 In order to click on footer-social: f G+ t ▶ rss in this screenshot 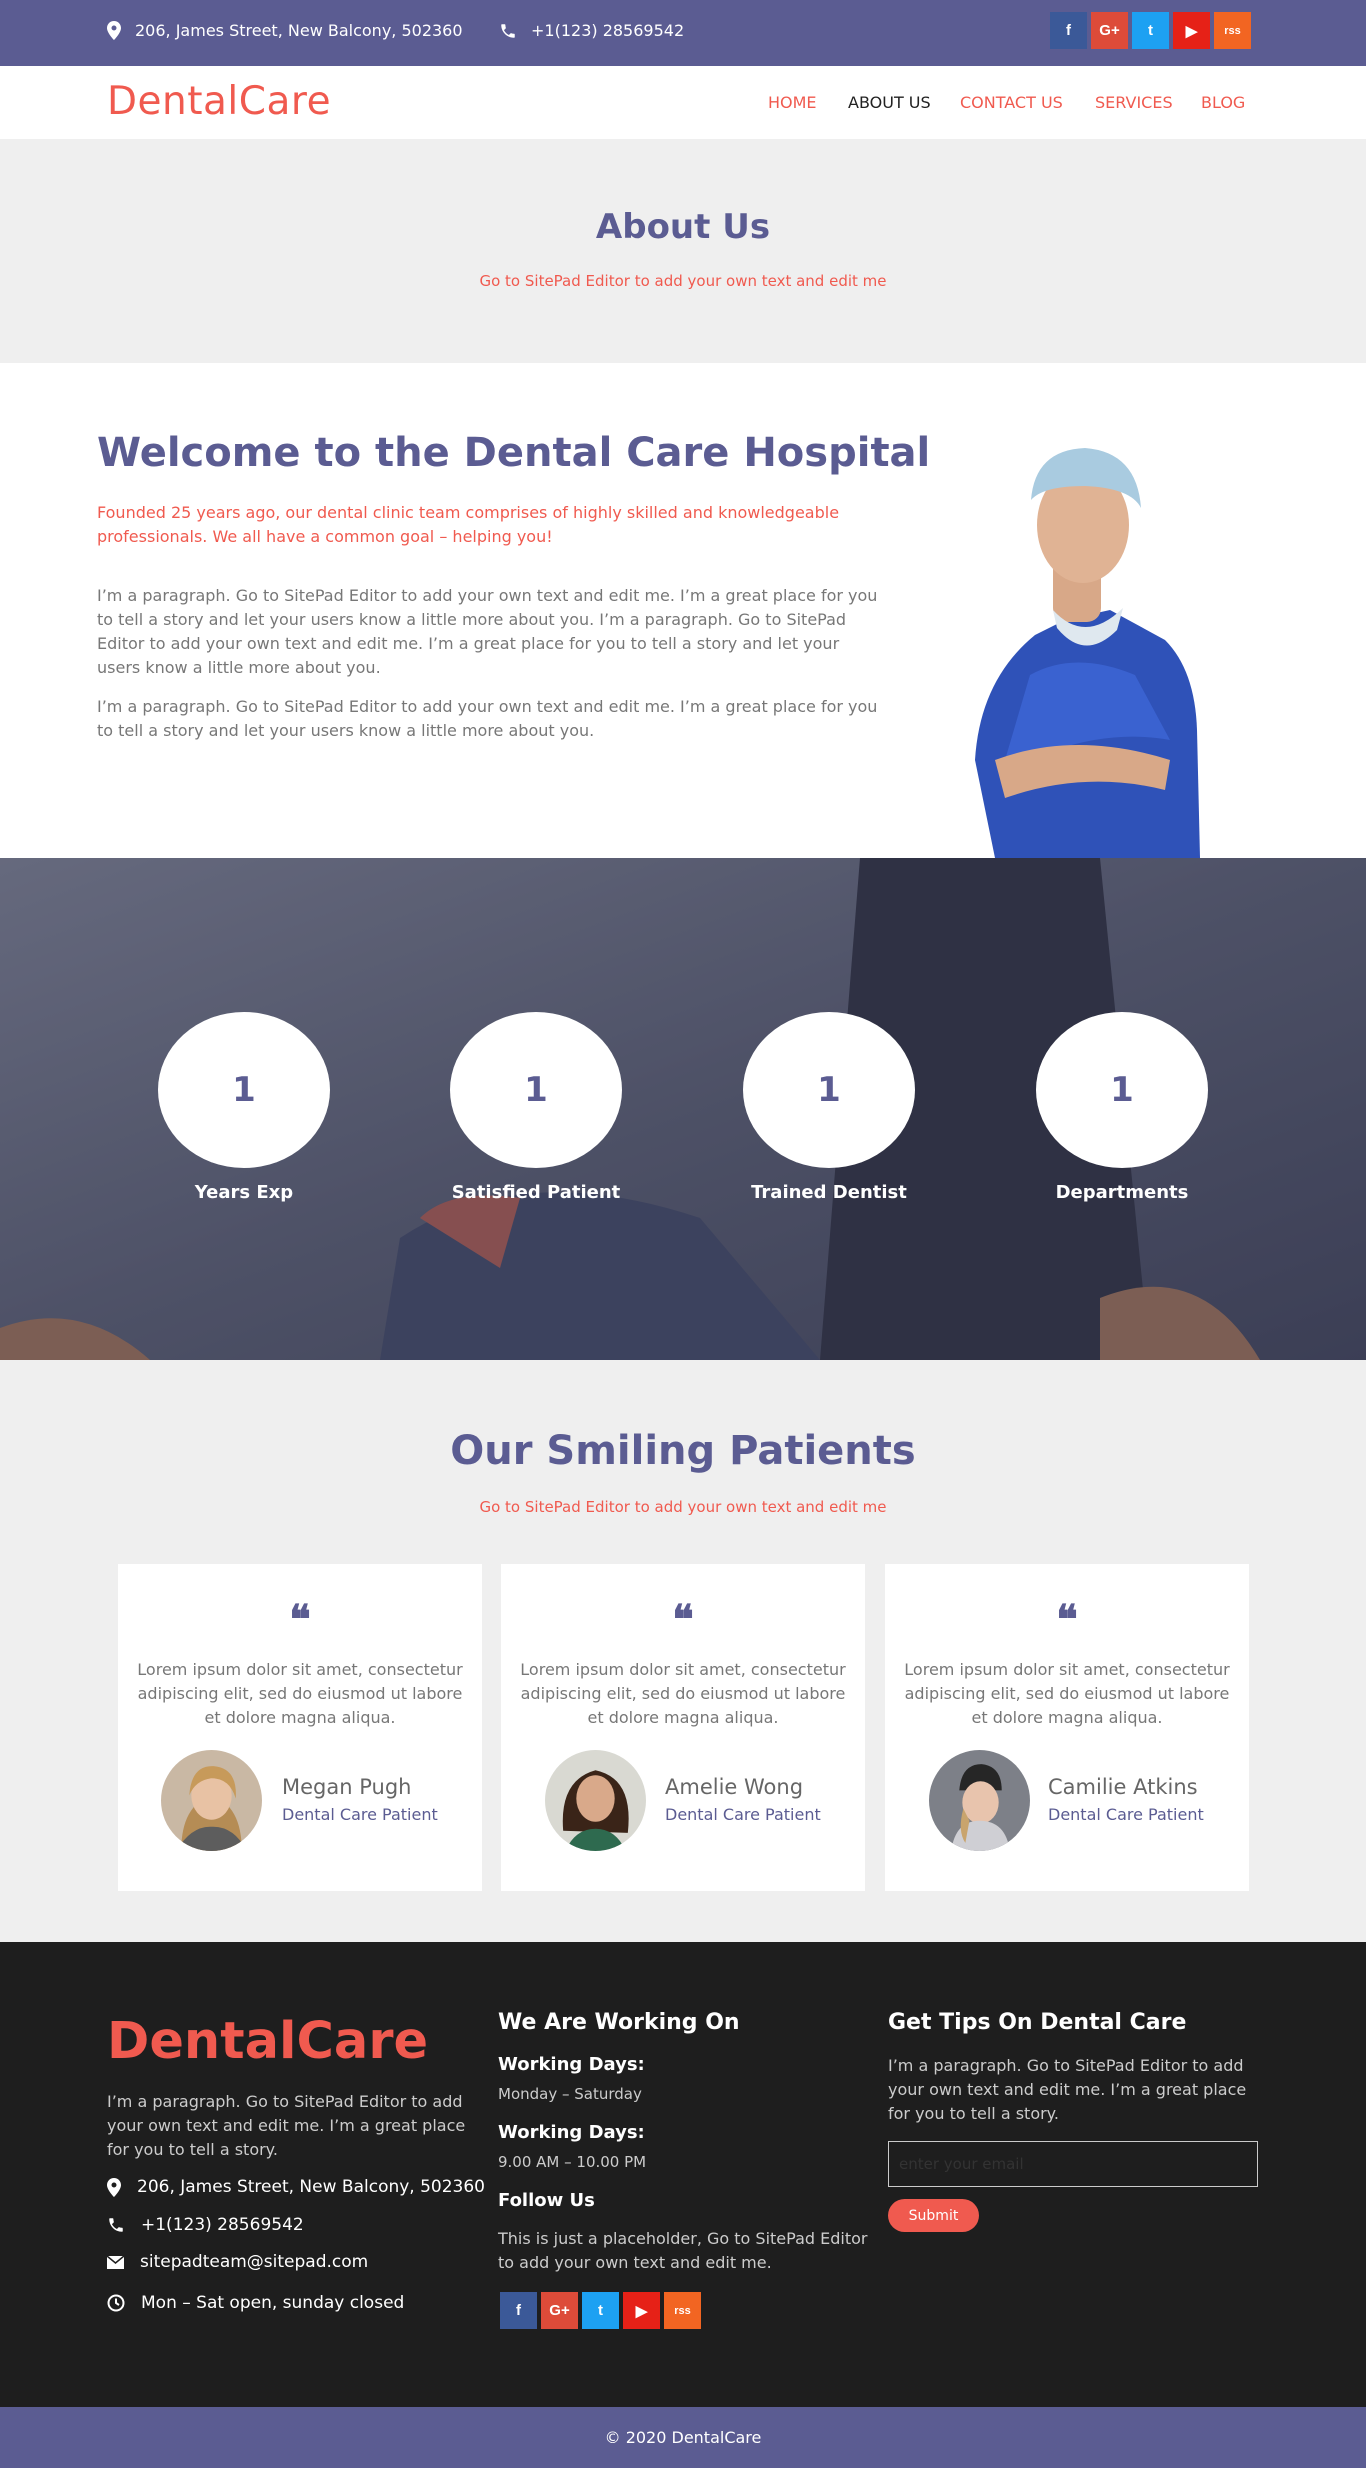, I will do `click(600, 2310)`.